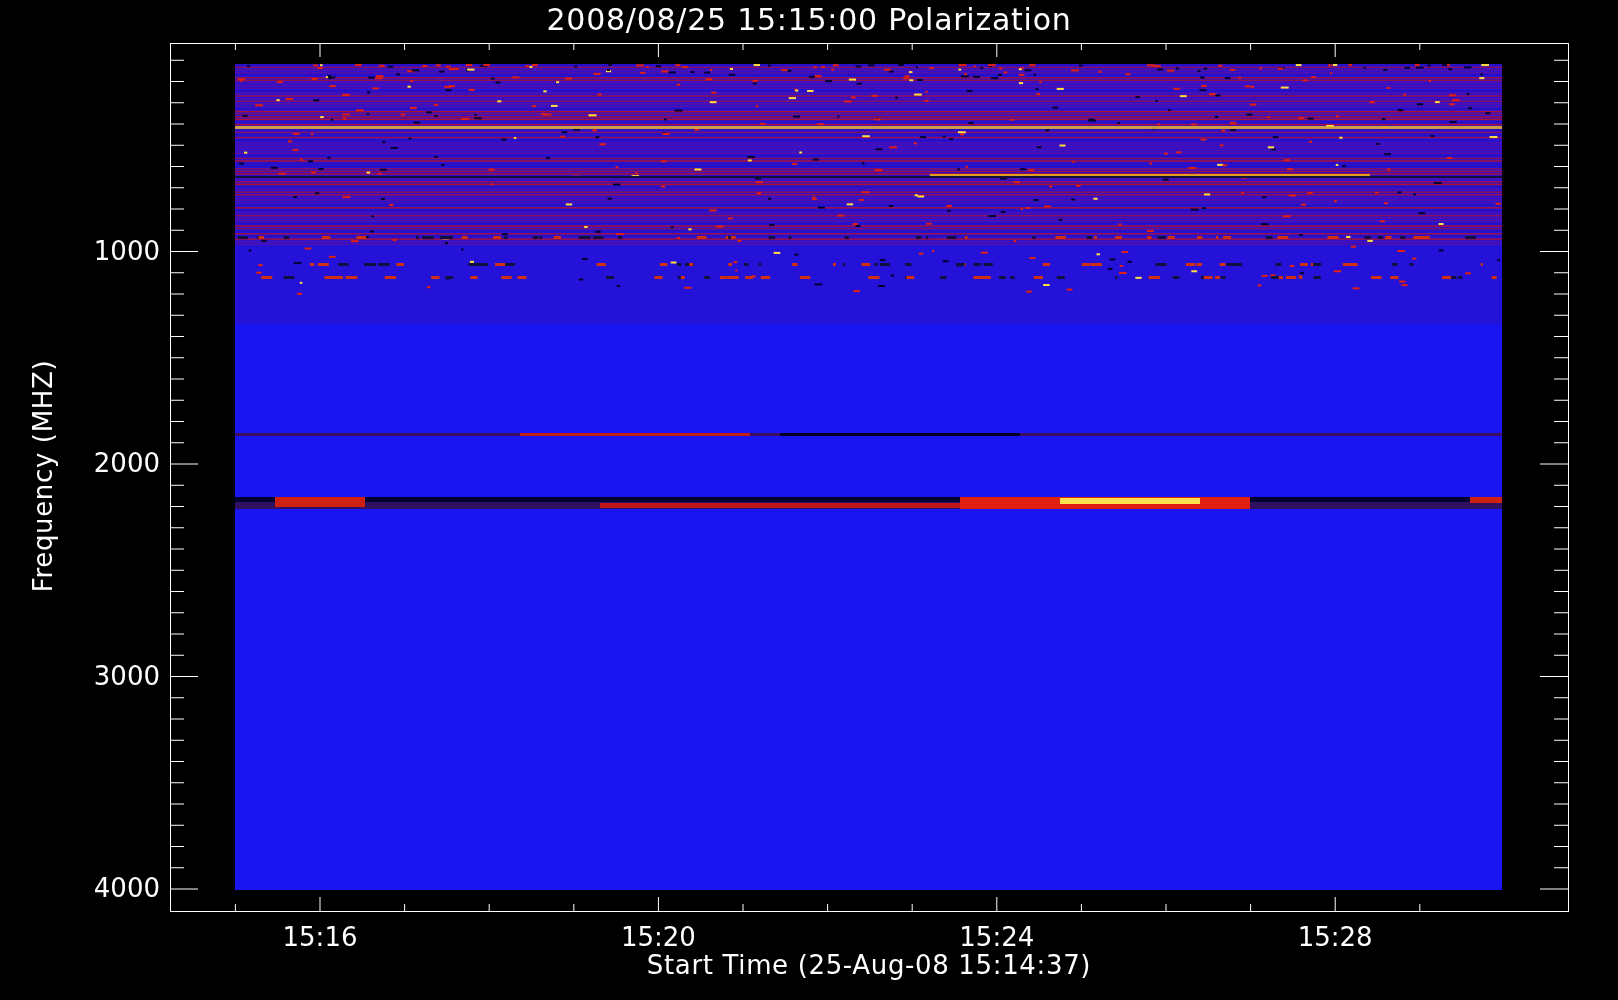 This screenshot has width=1618, height=1000. Describe the element at coordinates (43, 476) in the screenshot. I see `y-axis-label: Frequency (MHZ)` at that location.